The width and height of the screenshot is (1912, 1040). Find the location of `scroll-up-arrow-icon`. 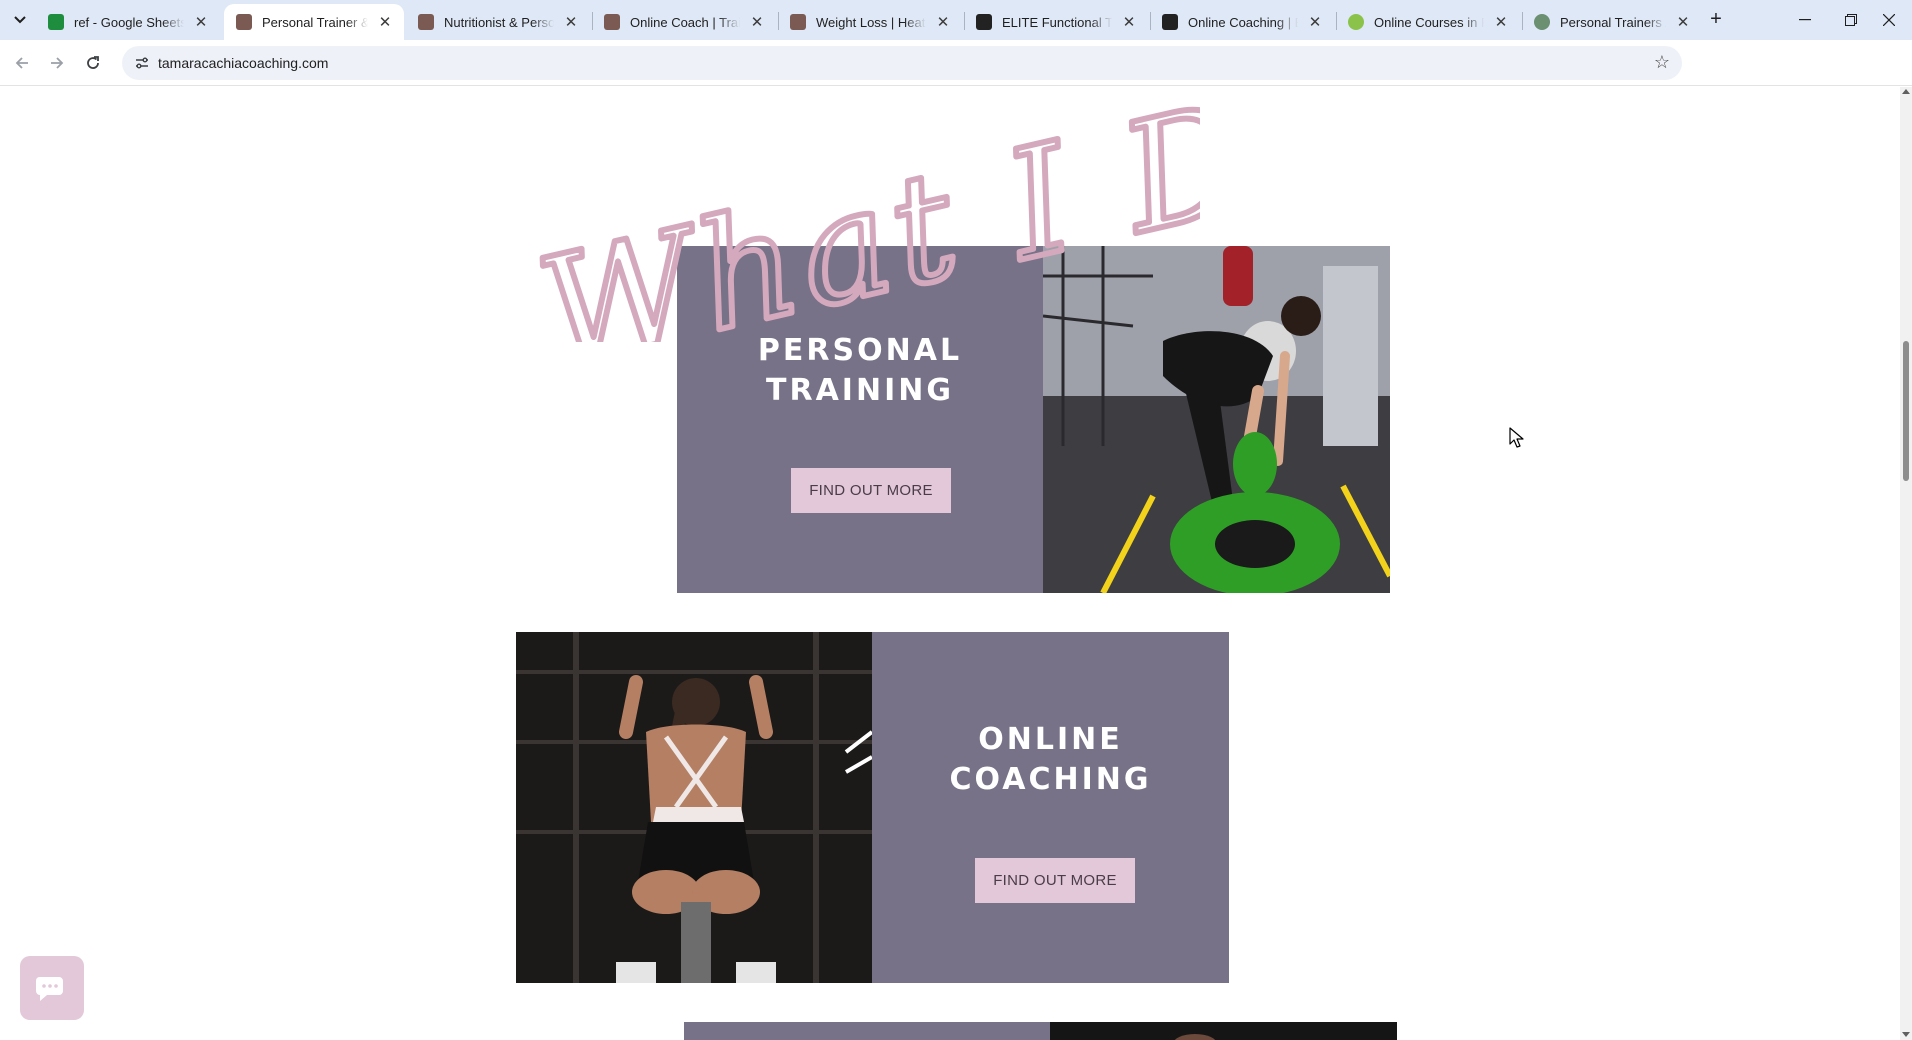

scroll-up-arrow-icon is located at coordinates (1906, 91).